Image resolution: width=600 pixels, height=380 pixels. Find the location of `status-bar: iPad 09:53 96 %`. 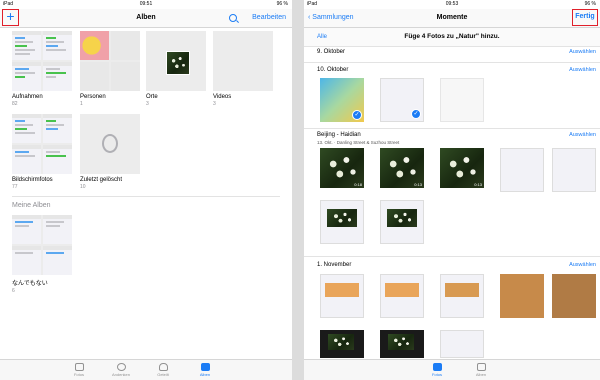

status-bar: iPad 09:53 96 % is located at coordinates (452, 4).